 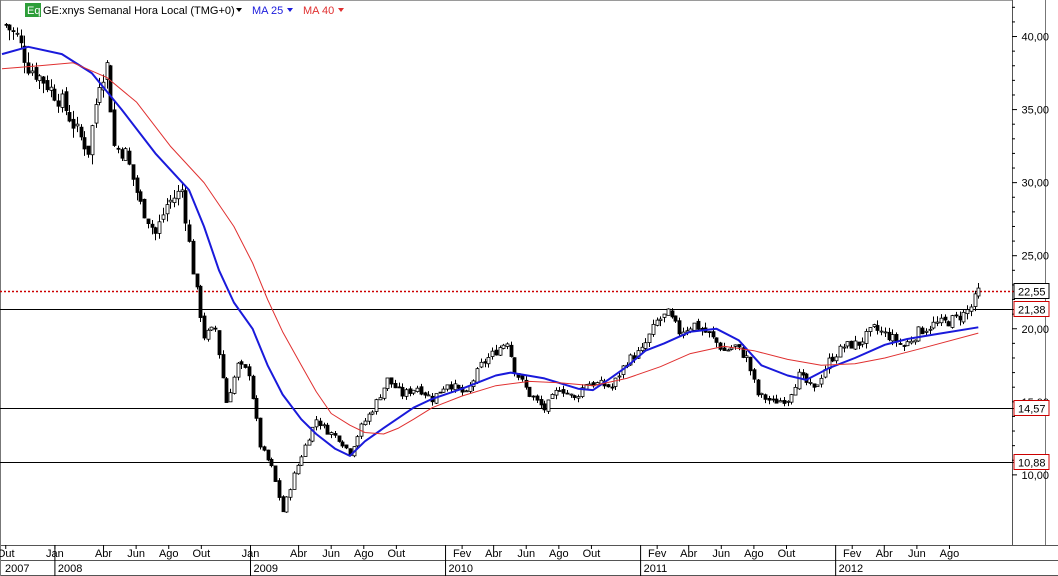 I want to click on year-label: 2010, so click(x=461, y=569).